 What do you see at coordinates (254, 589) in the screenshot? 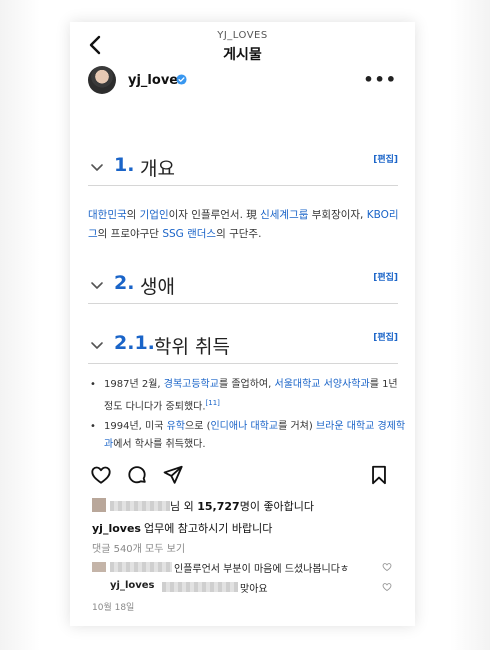
I see `reply-text: 맞아요` at bounding box center [254, 589].